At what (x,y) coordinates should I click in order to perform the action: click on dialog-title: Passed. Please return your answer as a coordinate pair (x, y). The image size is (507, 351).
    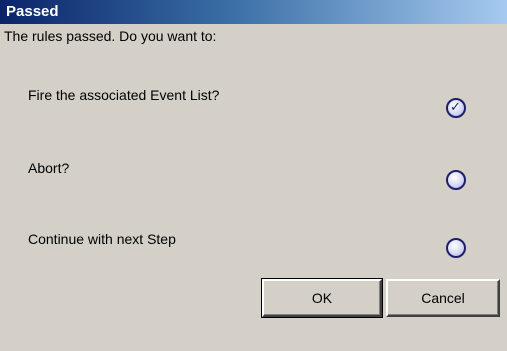
    Looking at the image, I should click on (32, 11).